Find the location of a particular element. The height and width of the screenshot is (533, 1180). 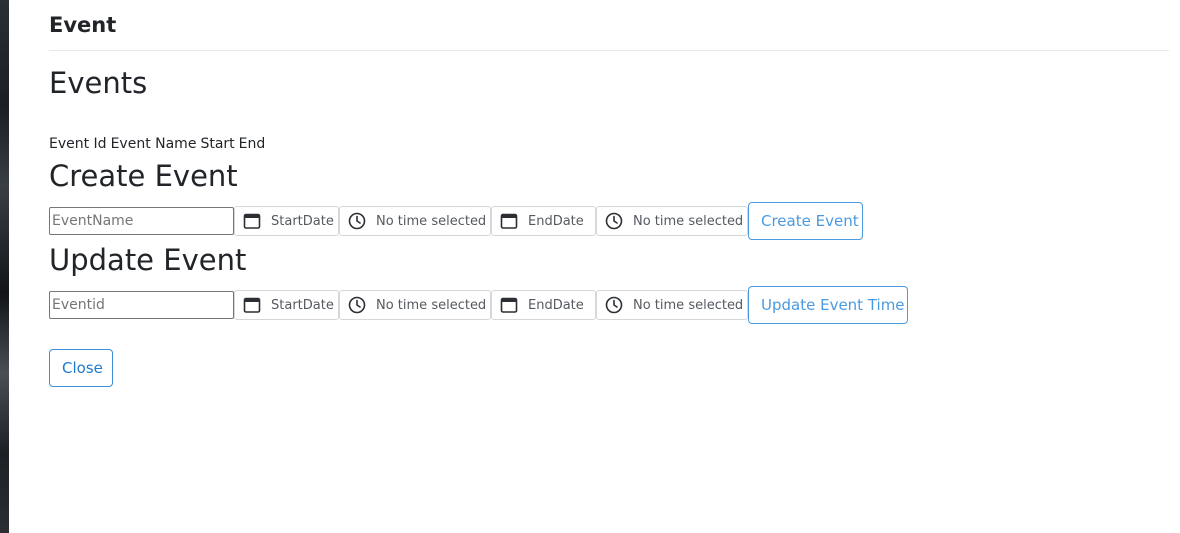

update-start-date-label: StartDate is located at coordinates (302, 305).